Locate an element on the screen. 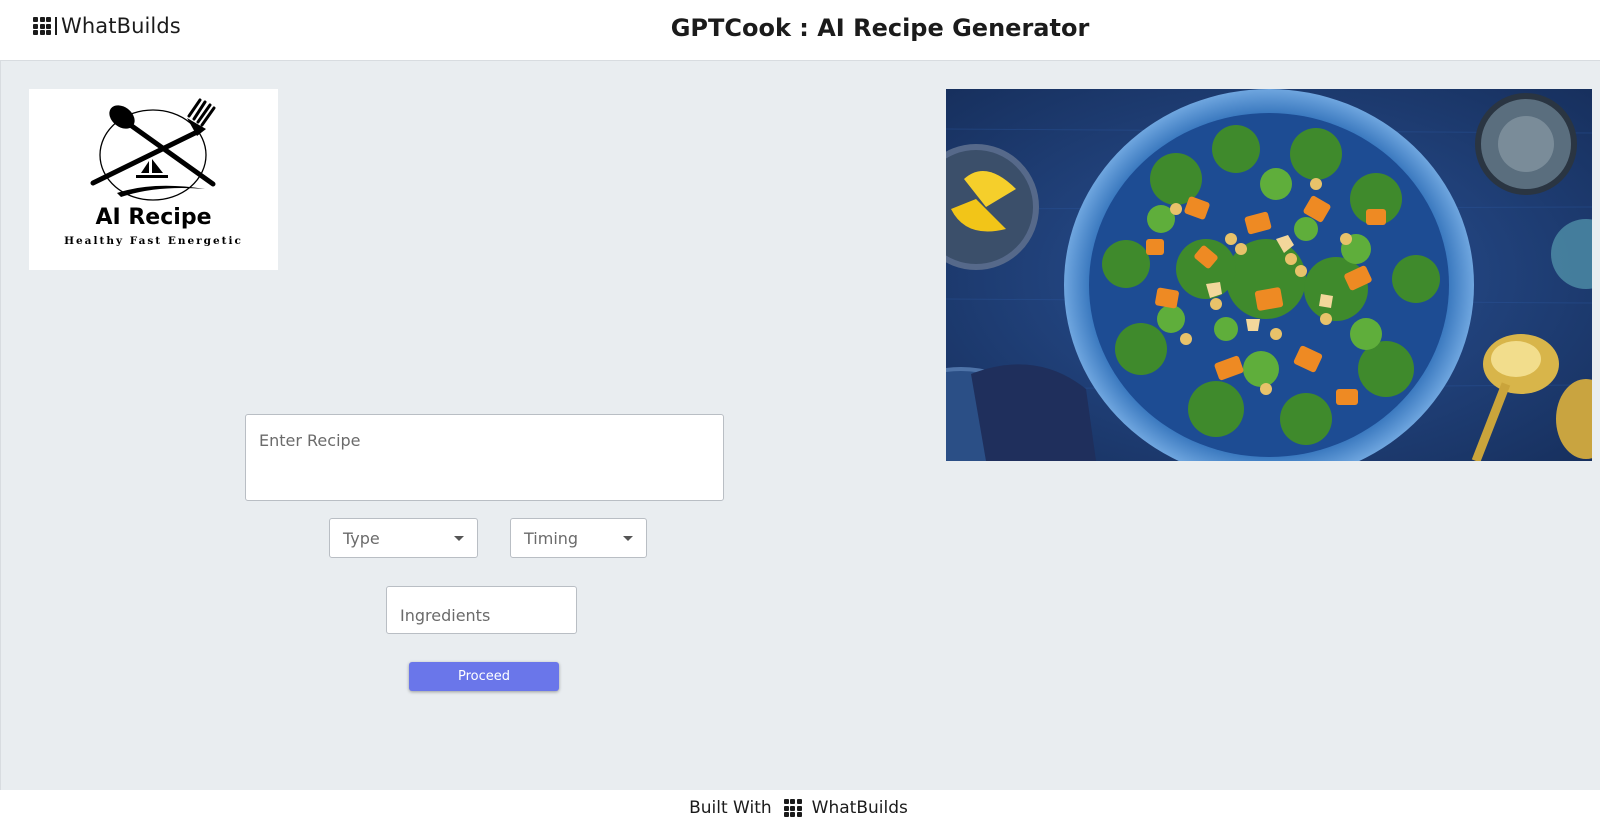 The image size is (1600, 834). footer: Built With WhatBuilds is located at coordinates (800, 812).